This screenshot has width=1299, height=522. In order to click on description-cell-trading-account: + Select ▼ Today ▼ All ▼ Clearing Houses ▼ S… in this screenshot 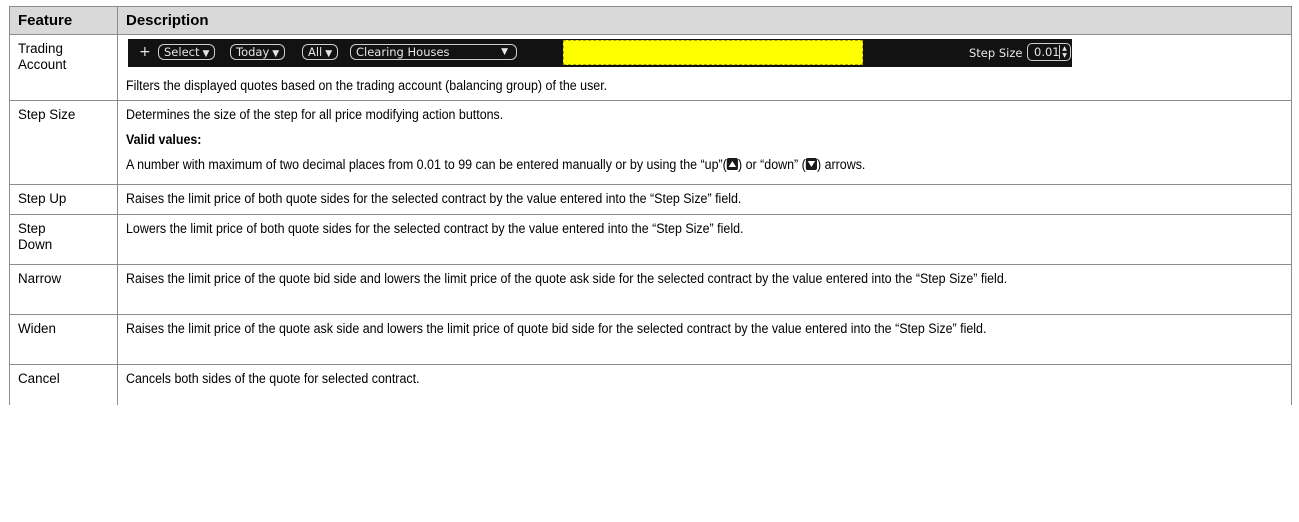, I will do `click(704, 67)`.